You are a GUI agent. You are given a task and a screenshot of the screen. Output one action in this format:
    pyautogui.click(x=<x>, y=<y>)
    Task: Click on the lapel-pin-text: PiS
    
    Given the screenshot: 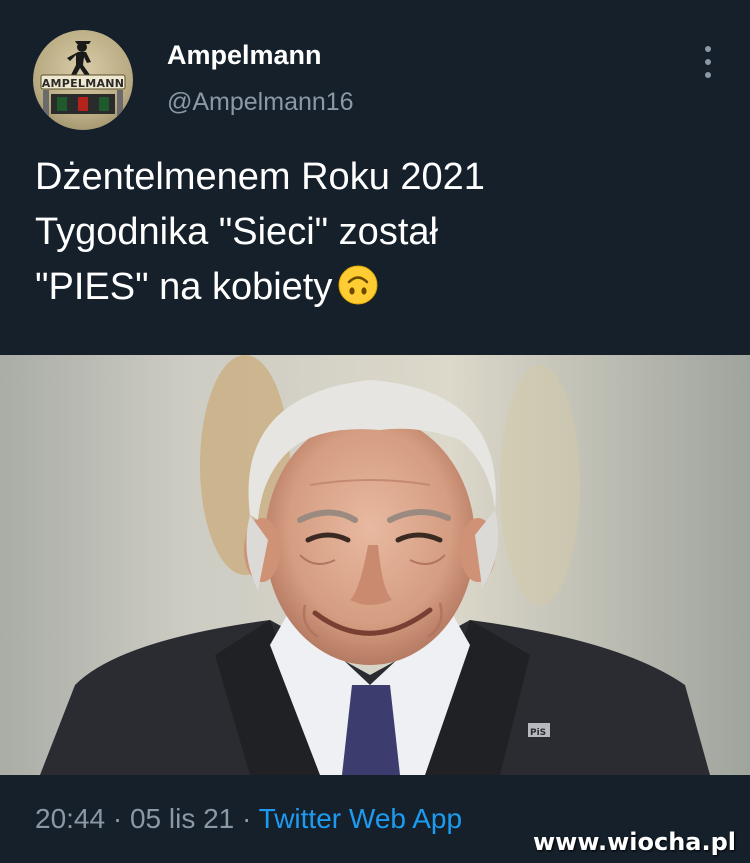 What is the action you would take?
    pyautogui.click(x=538, y=733)
    